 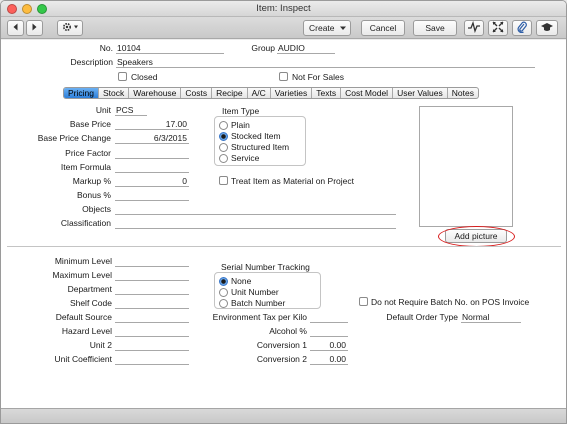 What do you see at coordinates (292, 93) in the screenshot?
I see `tab-varieties: Varieties` at bounding box center [292, 93].